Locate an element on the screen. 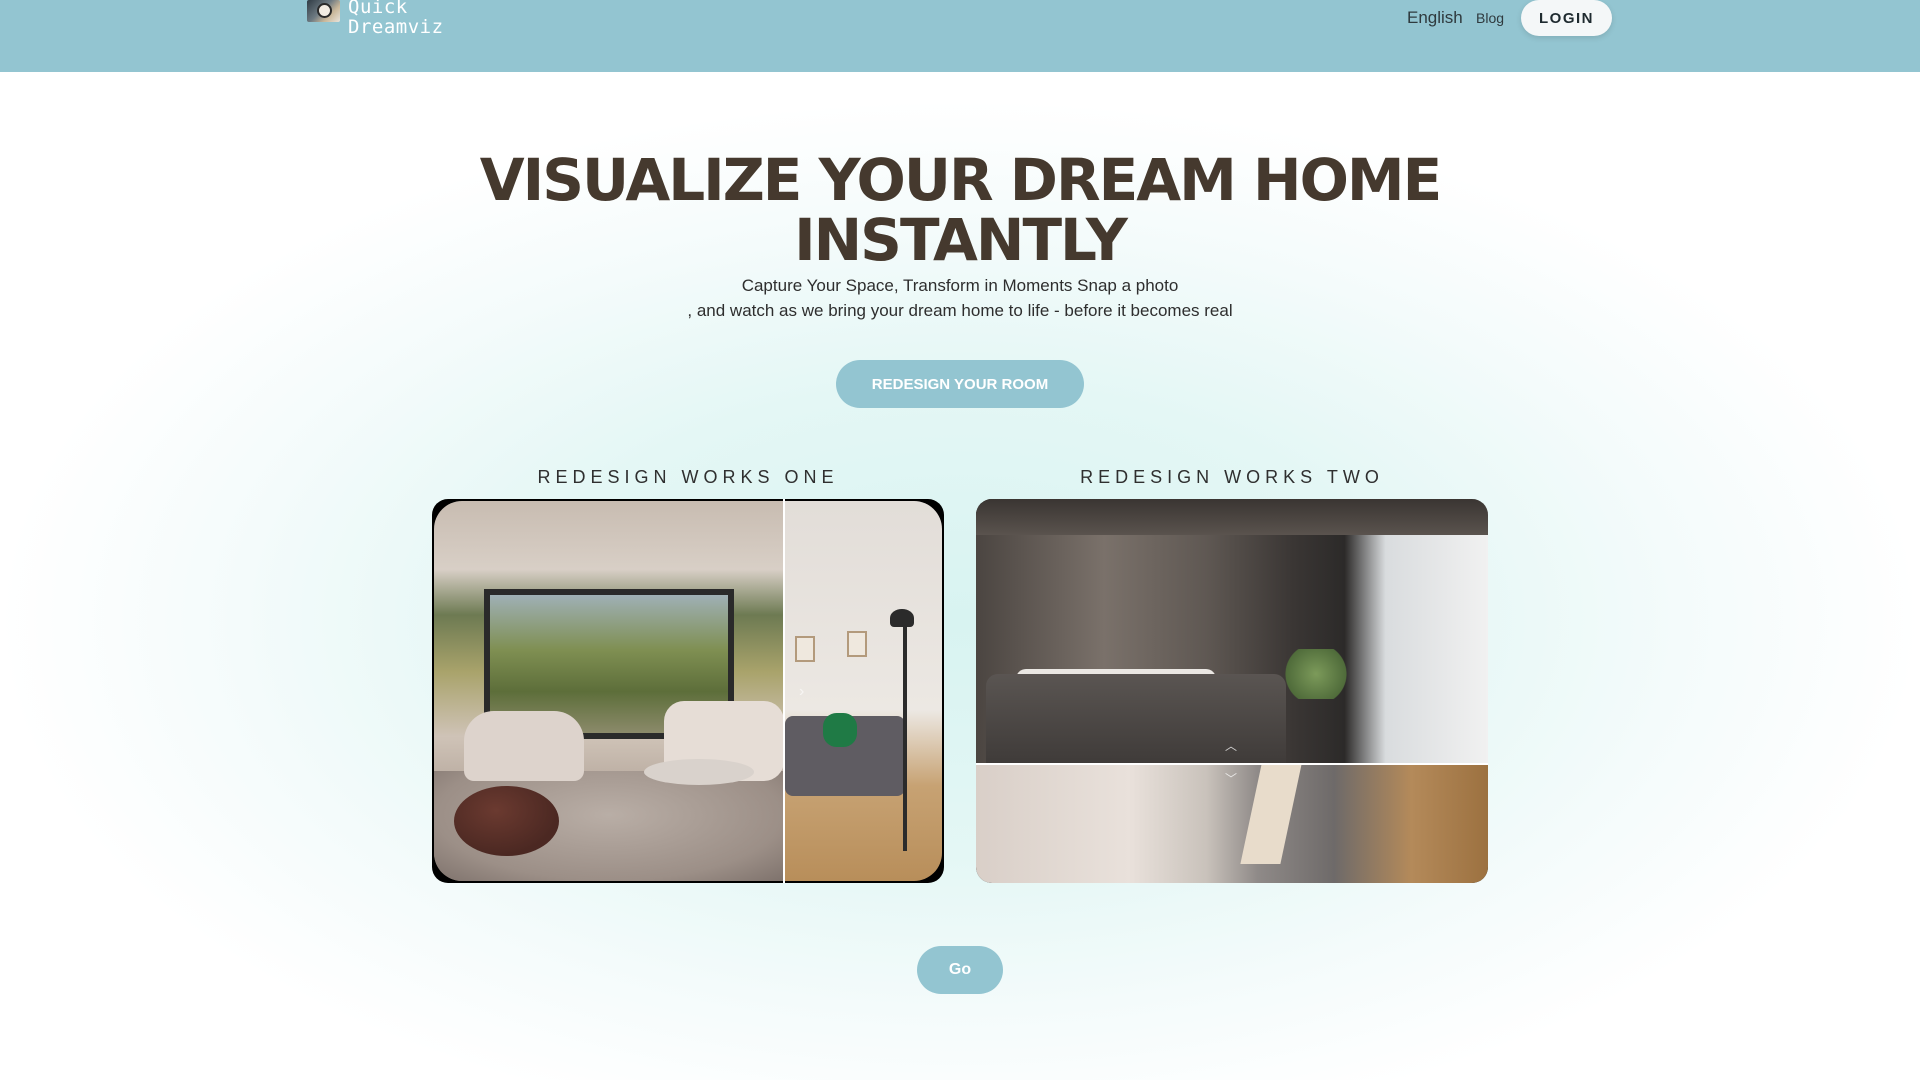 The width and height of the screenshot is (1920, 1080). plant is located at coordinates (1316, 674).